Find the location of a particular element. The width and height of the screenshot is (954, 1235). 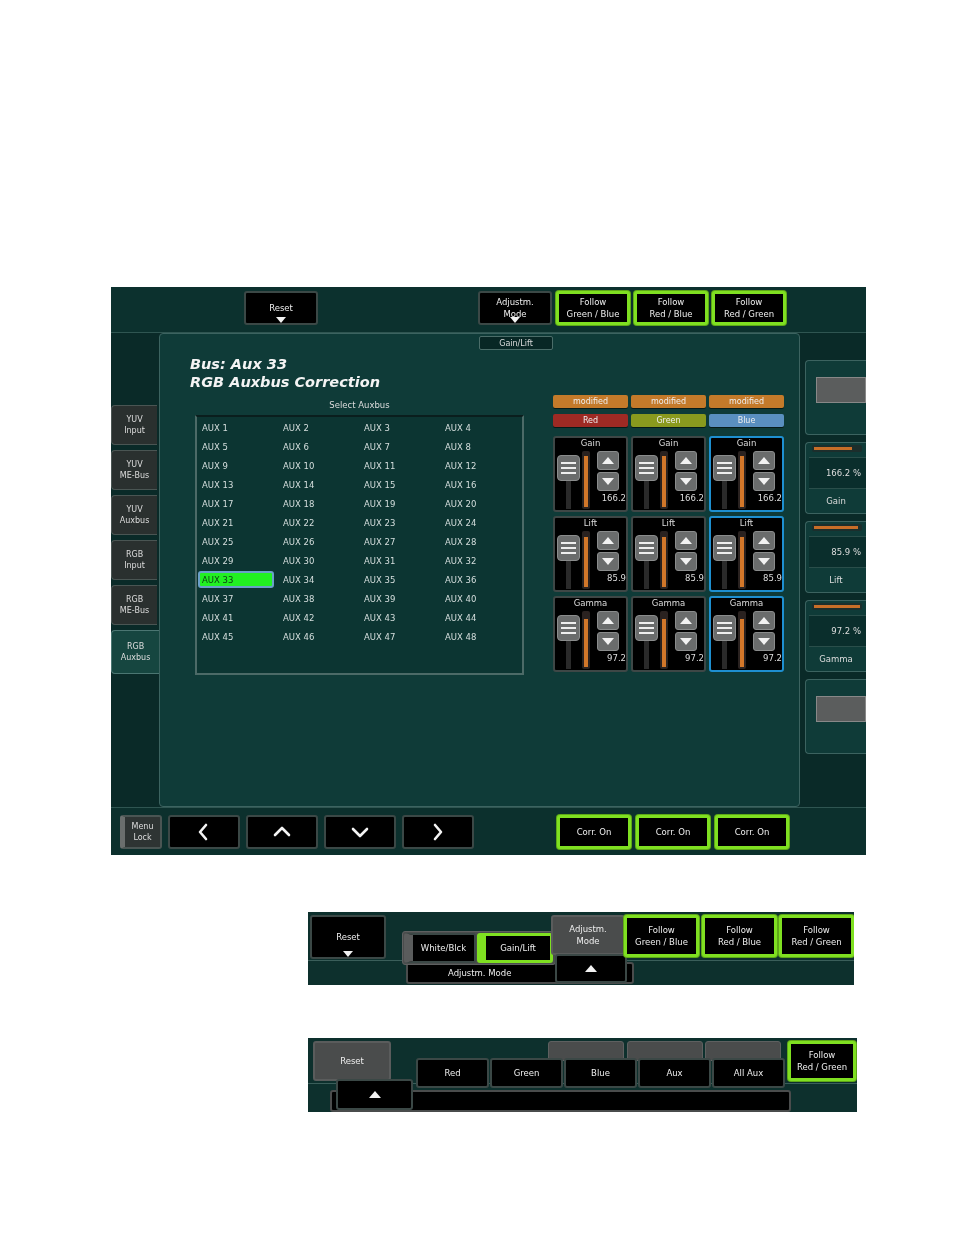

auxbus-item: AUX 28 is located at coordinates (479, 541).